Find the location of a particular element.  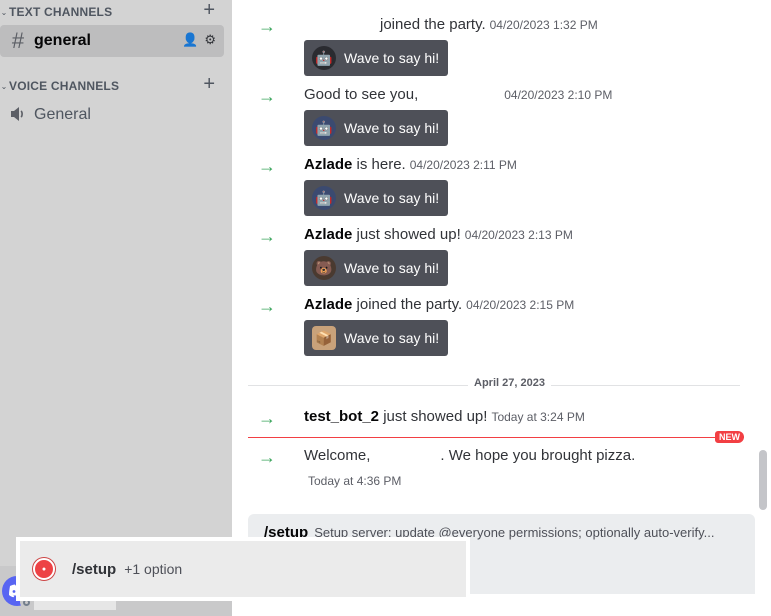

new-badge: NEW is located at coordinates (729, 437).